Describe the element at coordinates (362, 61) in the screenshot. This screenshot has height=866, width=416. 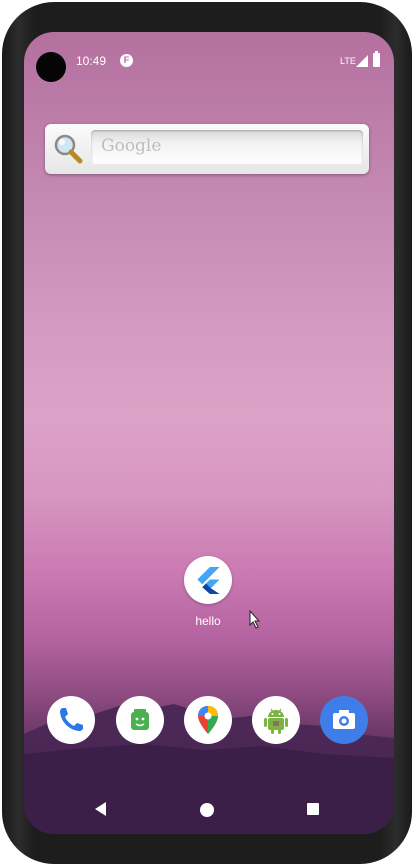
I see `signal-icon` at that location.